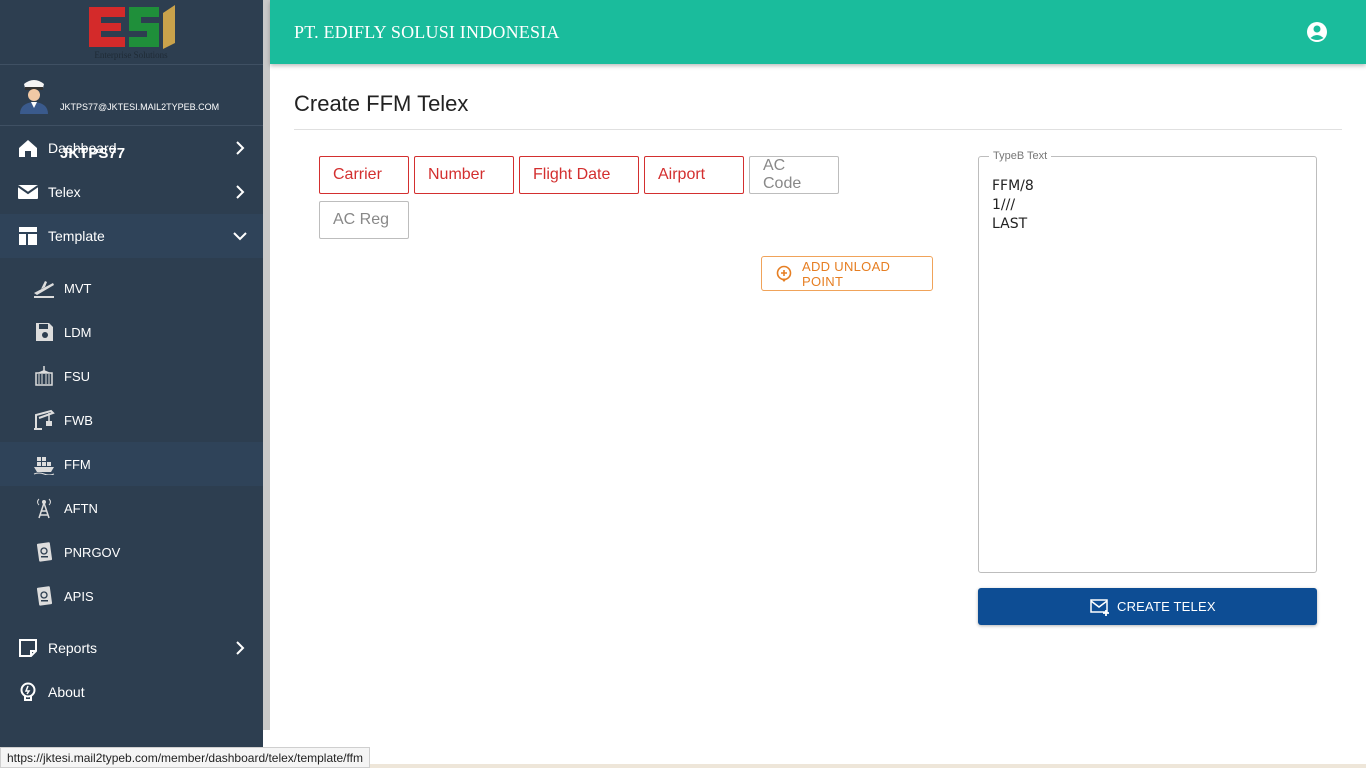  What do you see at coordinates (28, 648) in the screenshot?
I see `note-icon` at bounding box center [28, 648].